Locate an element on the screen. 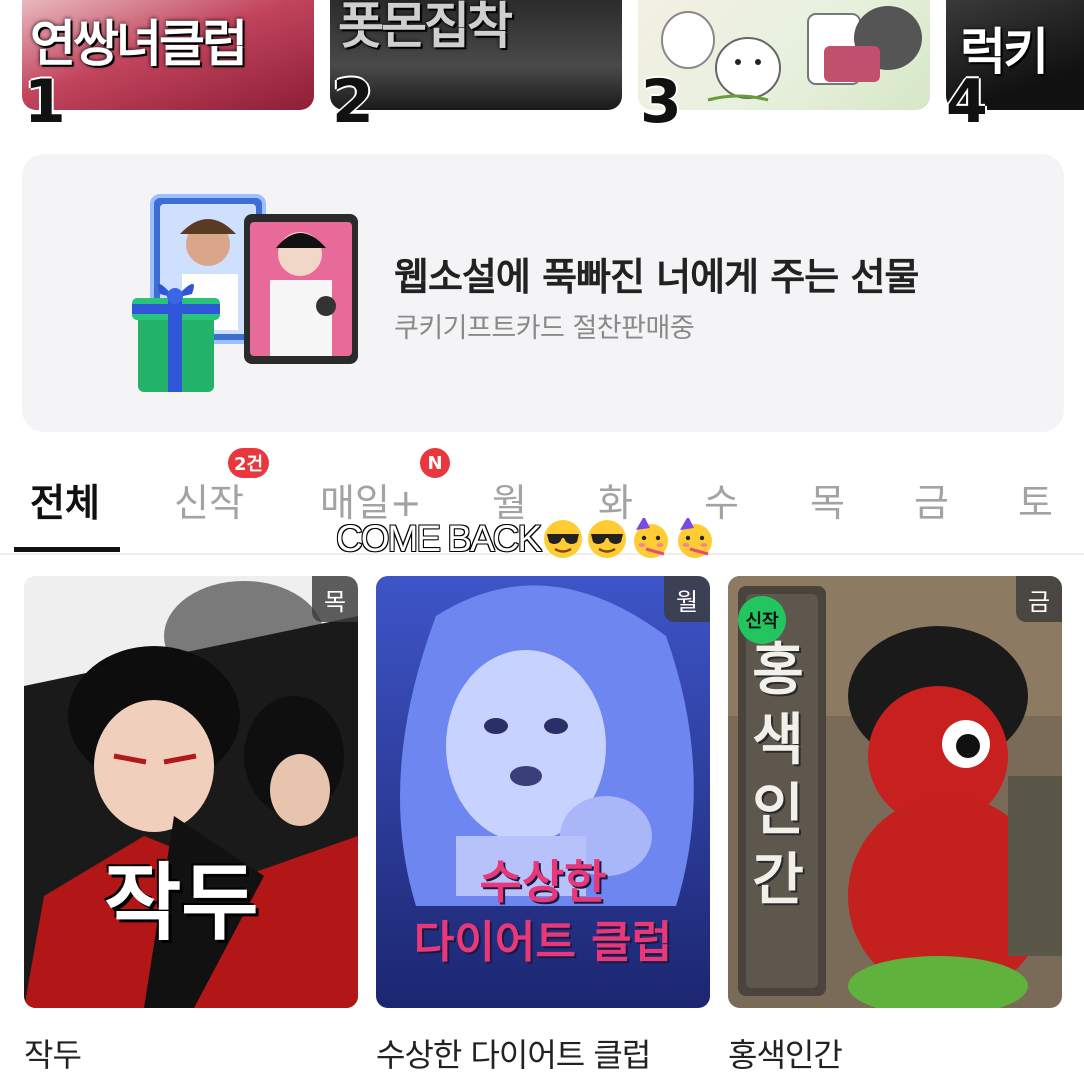 Image resolution: width=1084 pixels, height=1080 pixels. tab-thursday: 목 is located at coordinates (827, 499).